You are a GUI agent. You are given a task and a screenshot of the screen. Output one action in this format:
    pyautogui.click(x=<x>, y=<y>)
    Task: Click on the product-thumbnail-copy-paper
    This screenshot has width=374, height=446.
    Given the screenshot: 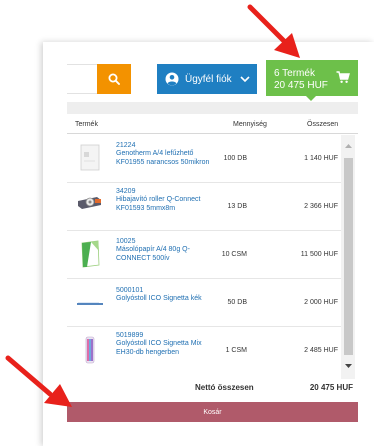 What is the action you would take?
    pyautogui.click(x=90, y=254)
    